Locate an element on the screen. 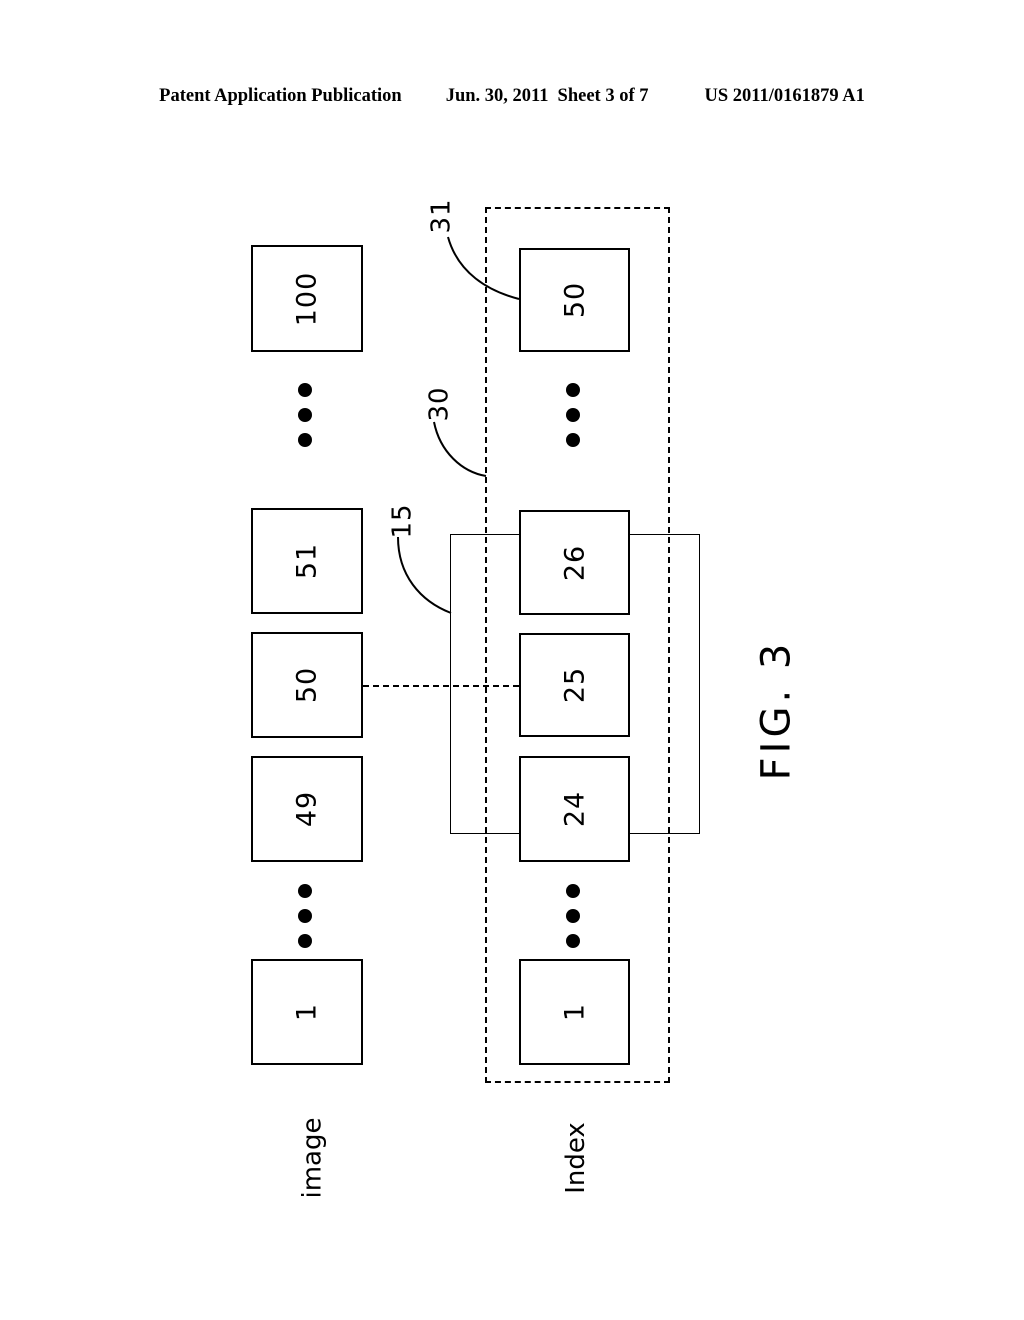  image-box-1: 1 is located at coordinates (307, 1012).